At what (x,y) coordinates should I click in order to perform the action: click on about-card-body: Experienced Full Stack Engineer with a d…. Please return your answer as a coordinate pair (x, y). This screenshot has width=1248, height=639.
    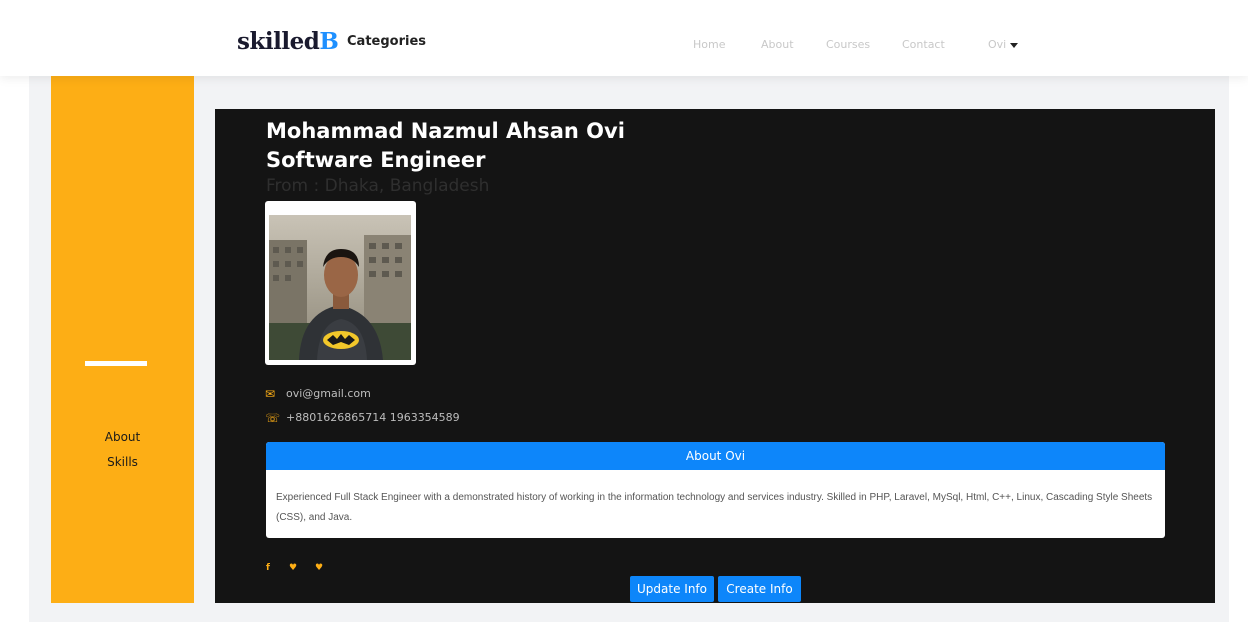
    Looking at the image, I should click on (714, 507).